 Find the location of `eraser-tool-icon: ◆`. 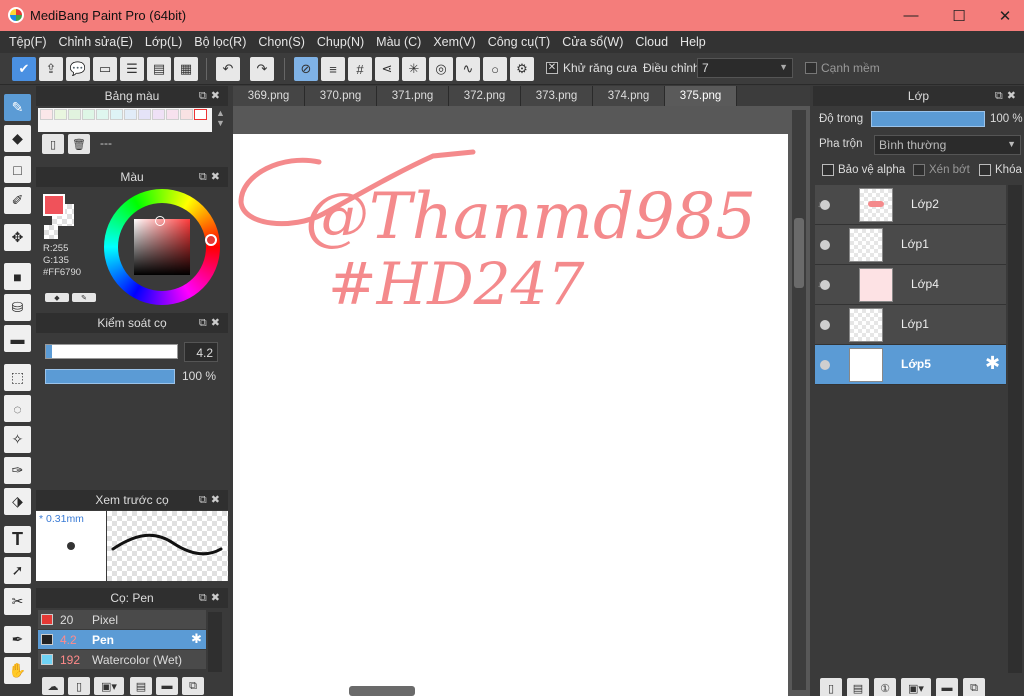

eraser-tool-icon: ◆ is located at coordinates (17, 138).